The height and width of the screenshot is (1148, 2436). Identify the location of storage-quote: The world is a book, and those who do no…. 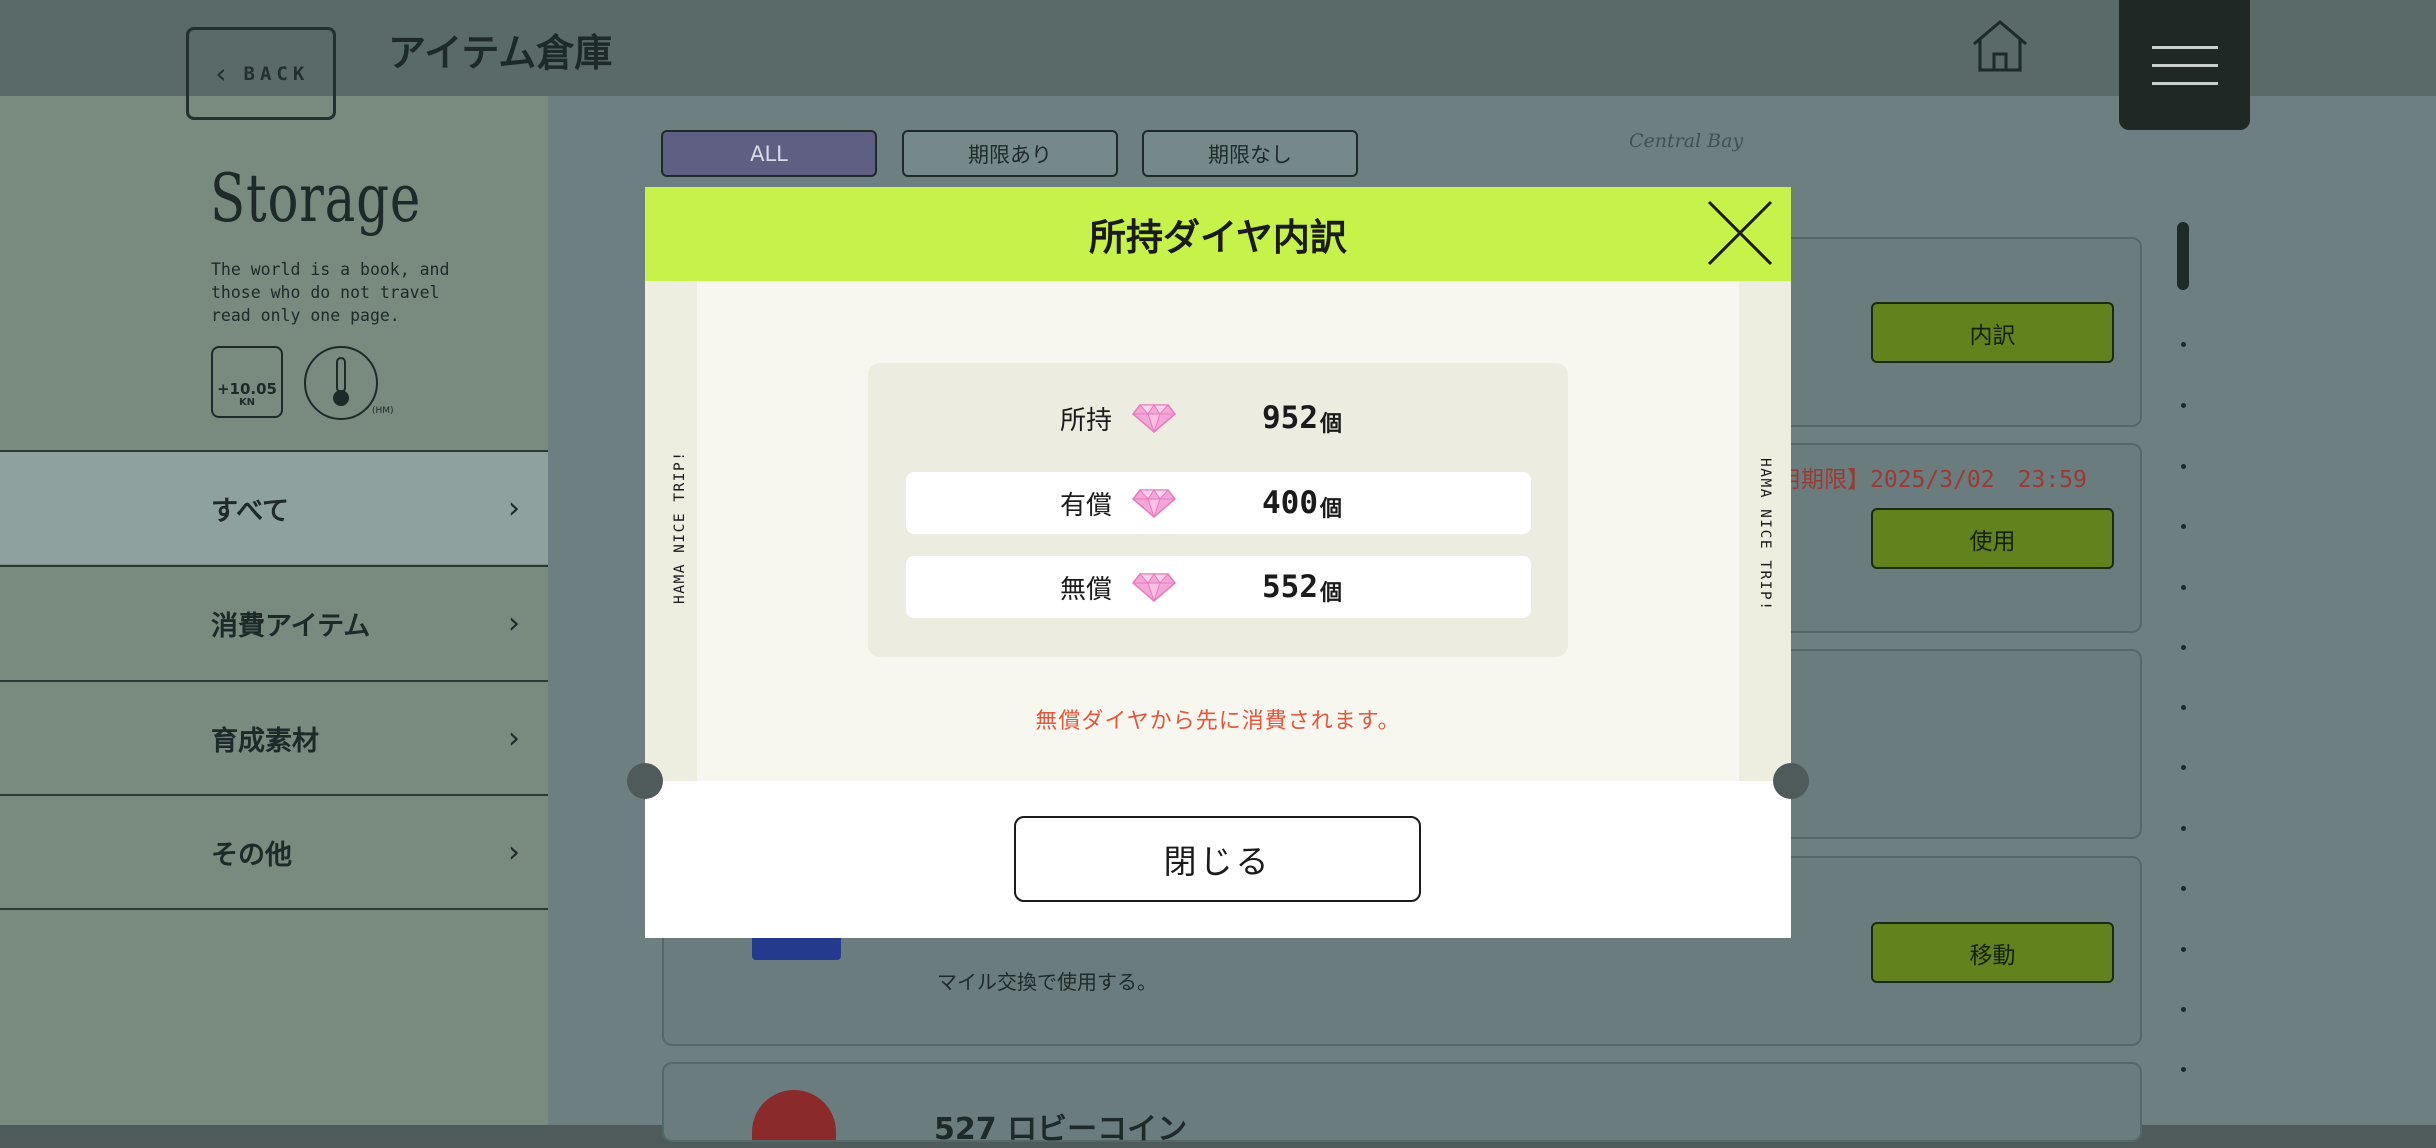
(330, 292).